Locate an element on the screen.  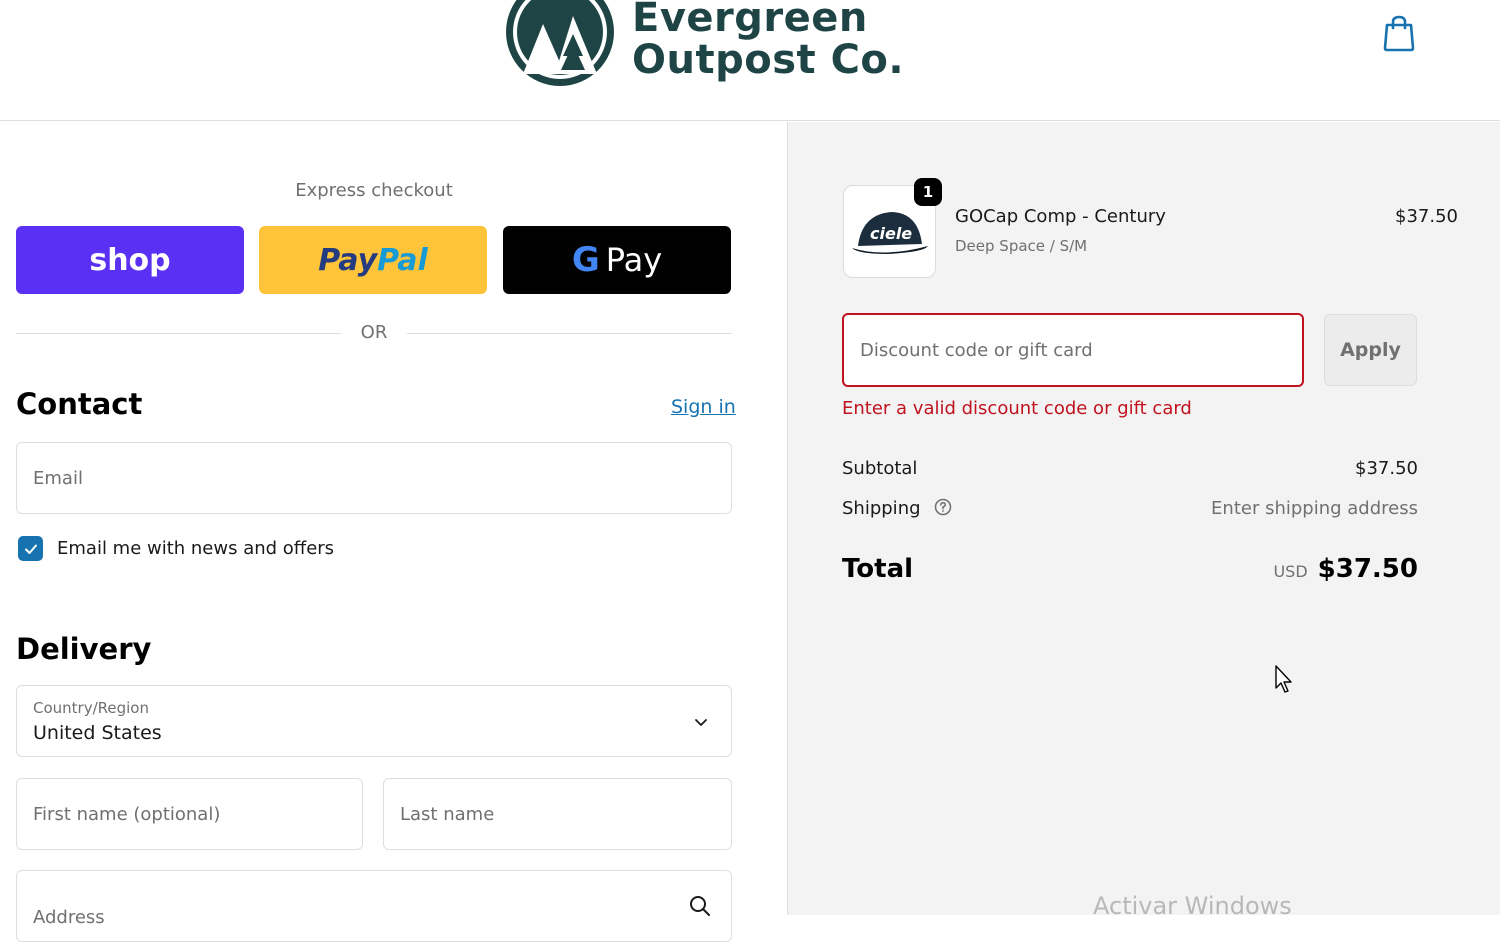
country-select-label: Country/Region is located at coordinates (91, 708).